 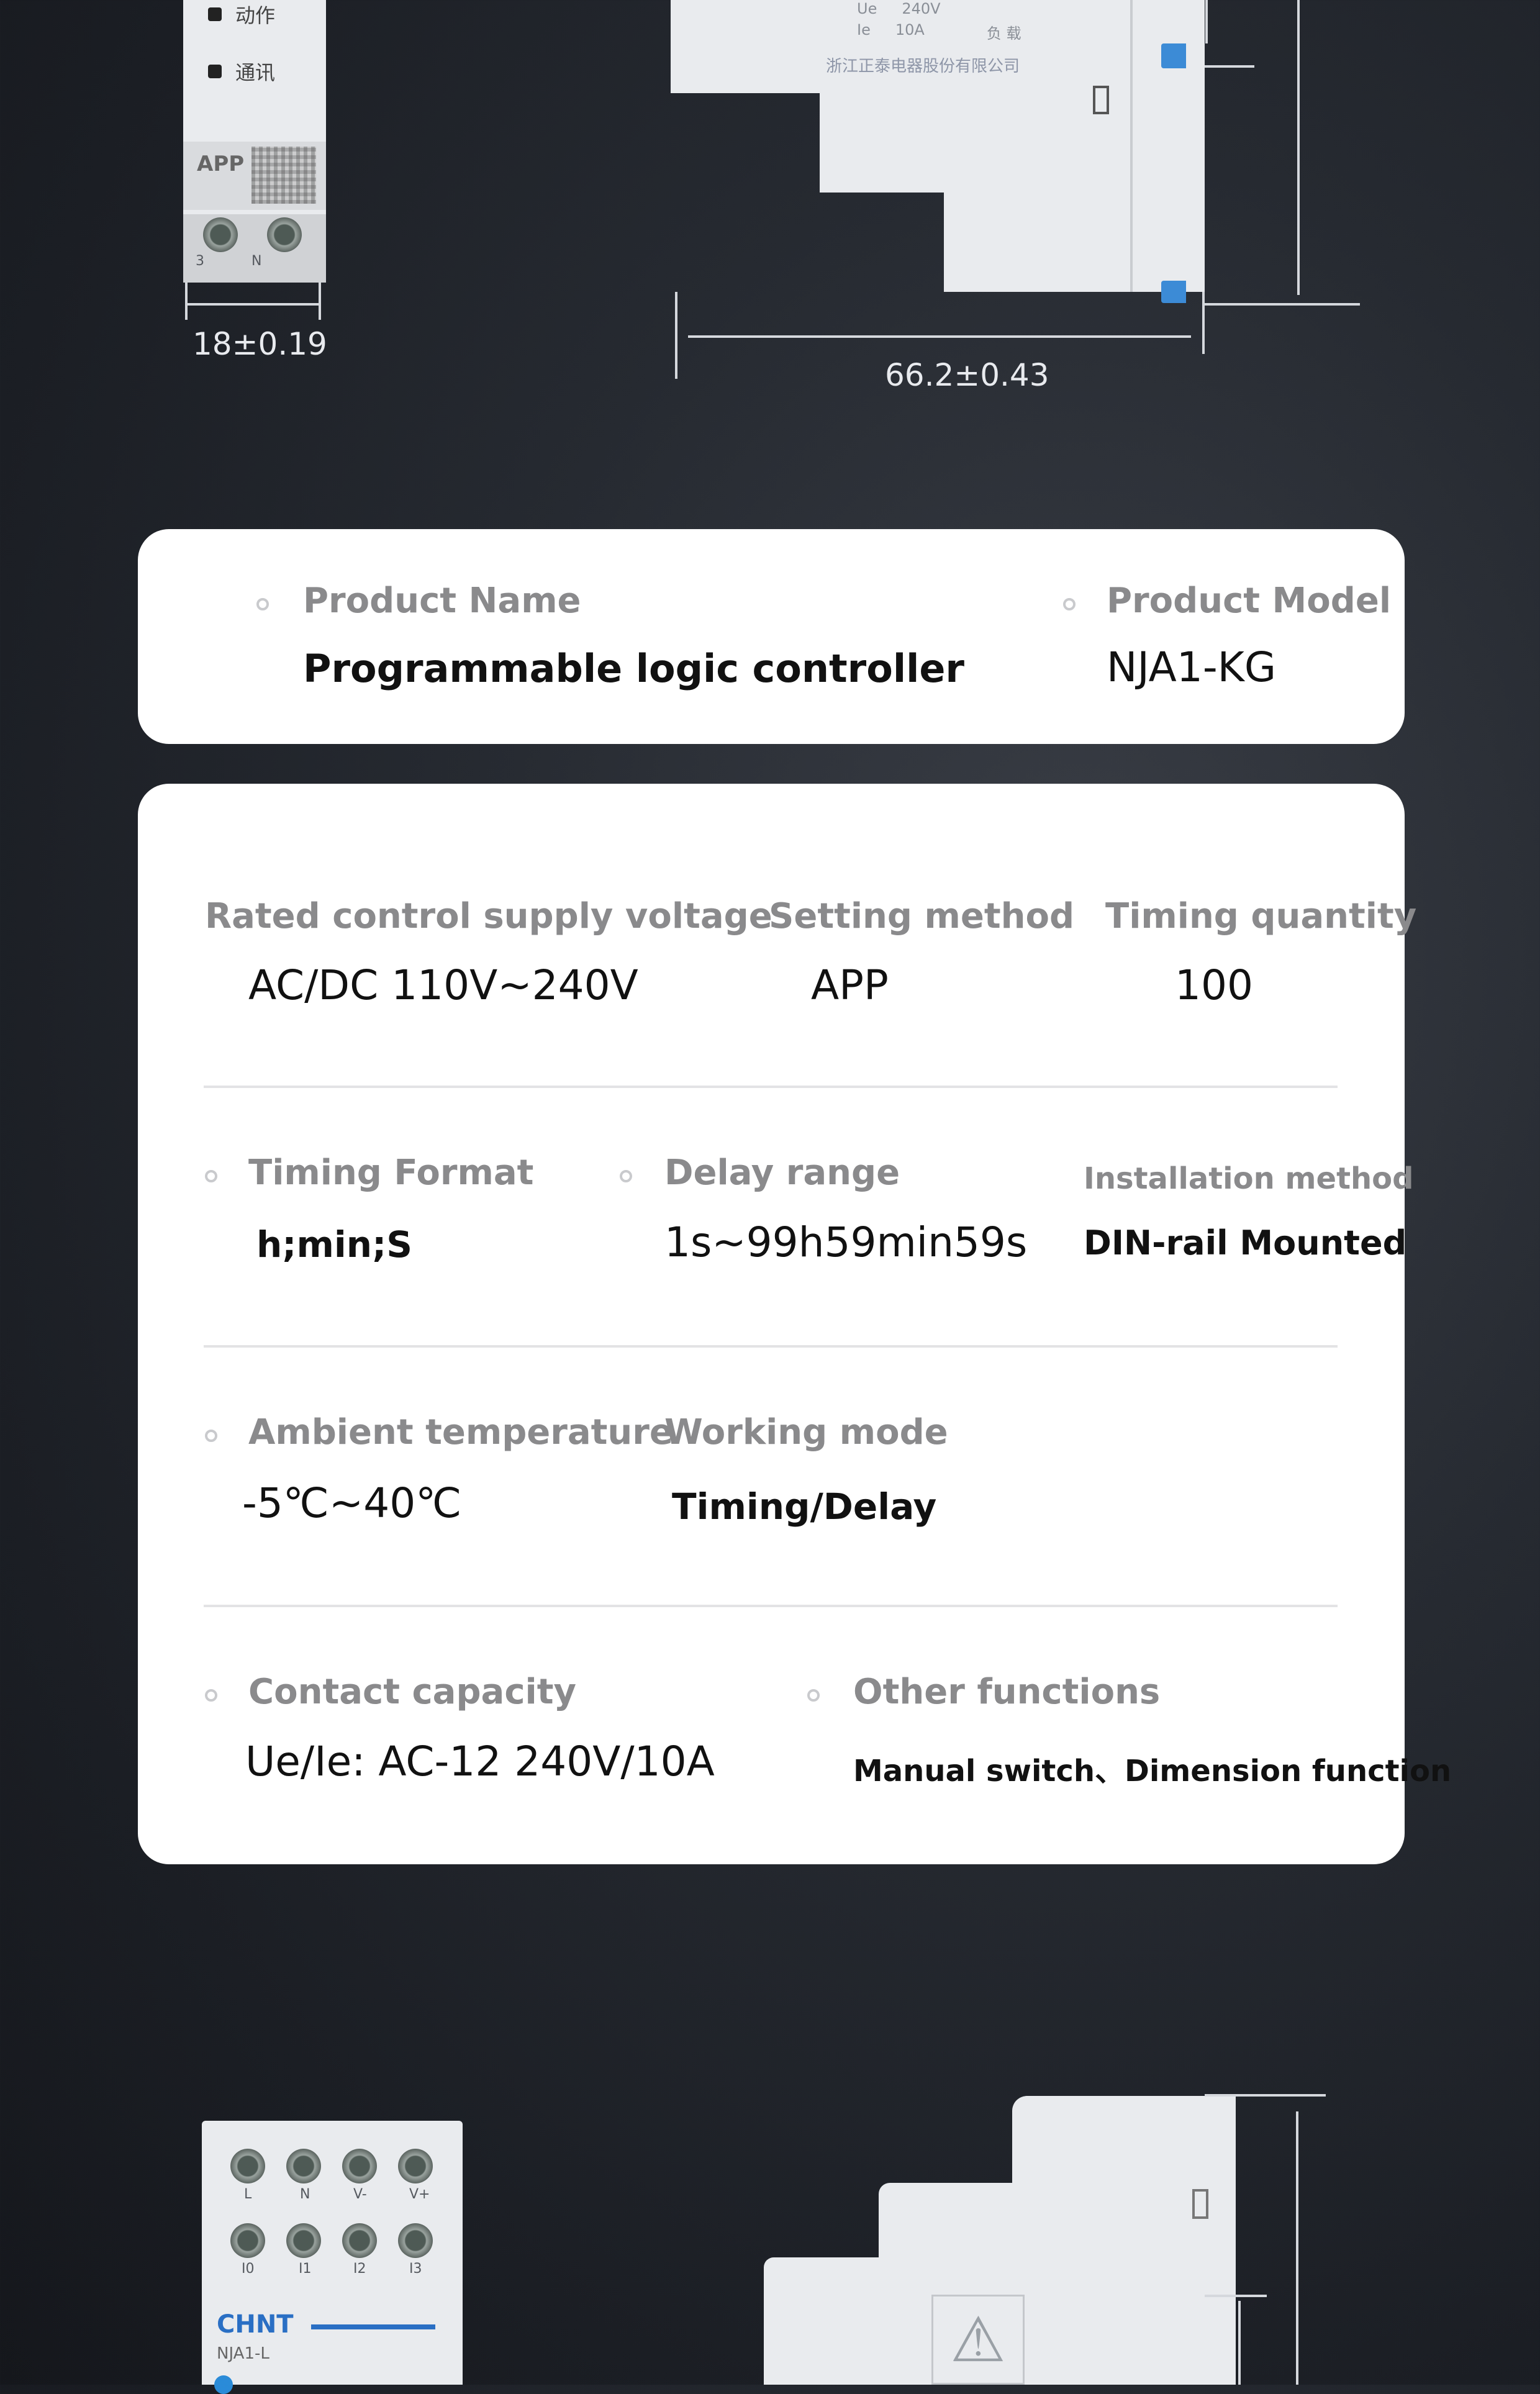 What do you see at coordinates (254, 141) in the screenshot?
I see `front-view-device: 动作 通讯 APP 3 N` at bounding box center [254, 141].